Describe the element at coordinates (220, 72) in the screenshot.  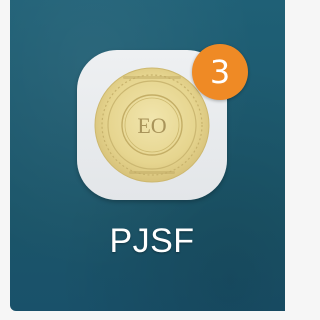
I see `notification-badge: 3` at that location.